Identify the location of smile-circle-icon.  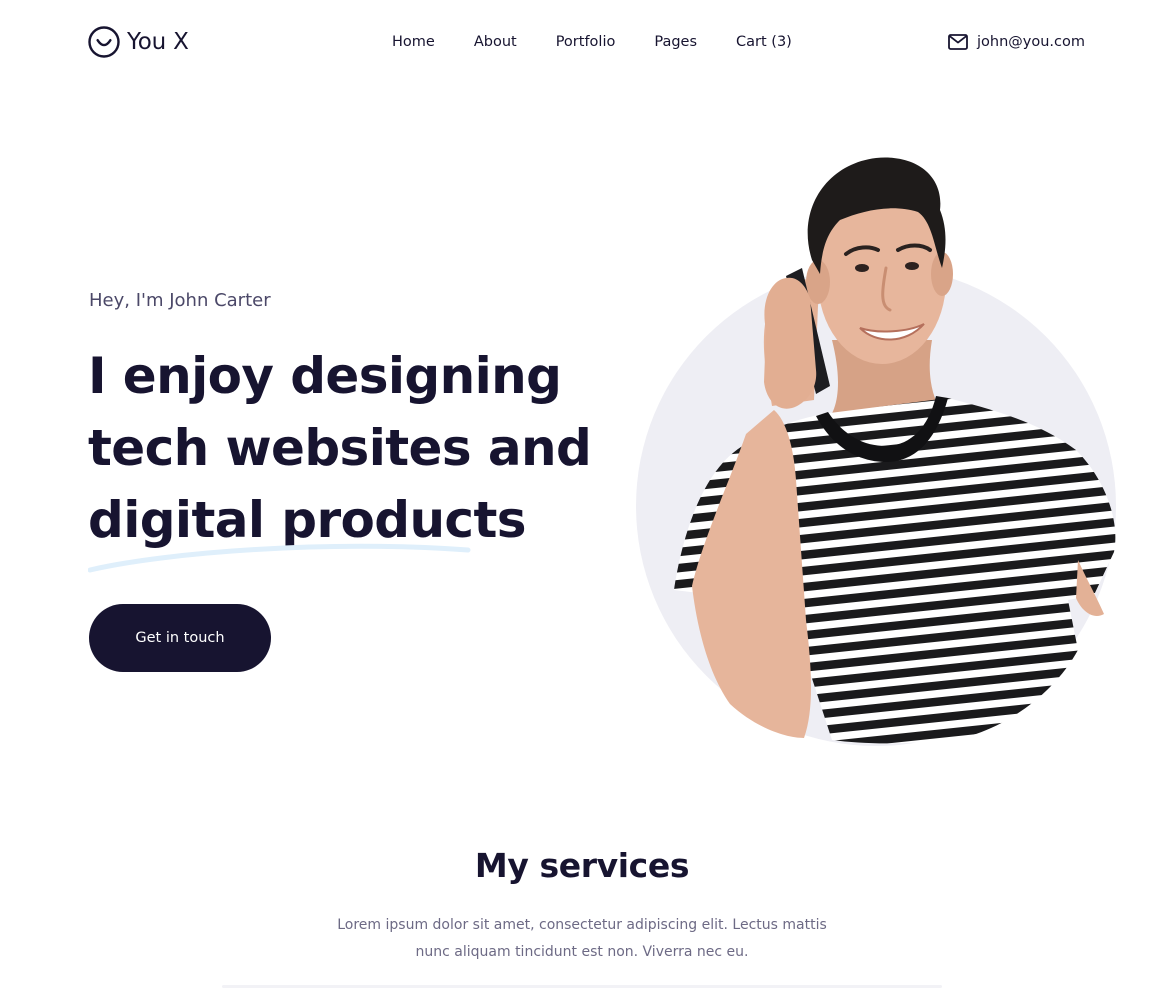
(104, 42).